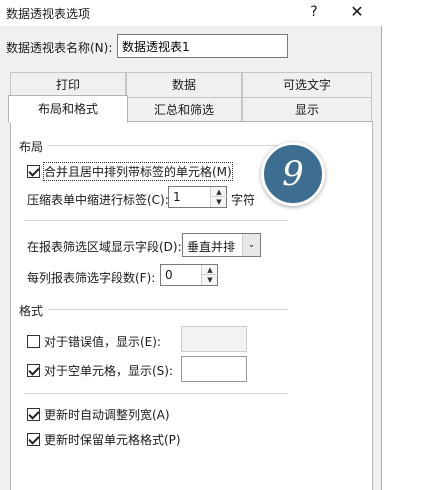 The image size is (426, 490). What do you see at coordinates (202, 46) in the screenshot?
I see `pivot-name-input` at bounding box center [202, 46].